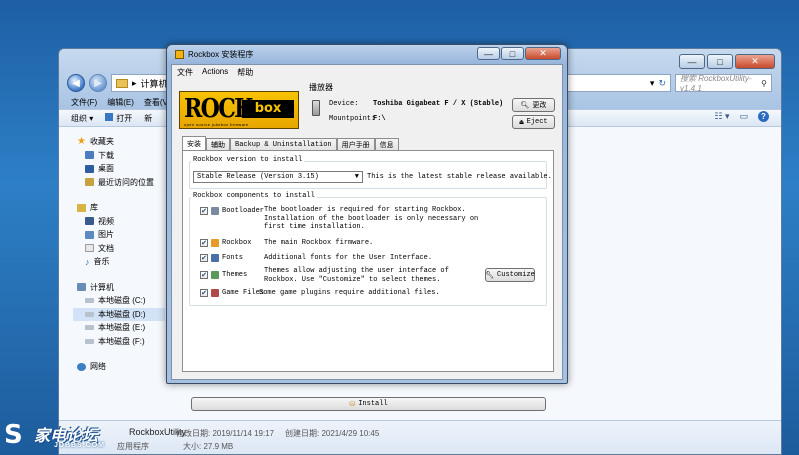 The width and height of the screenshot is (799, 455). What do you see at coordinates (344, 104) in the screenshot?
I see `device-label: Device:` at bounding box center [344, 104].